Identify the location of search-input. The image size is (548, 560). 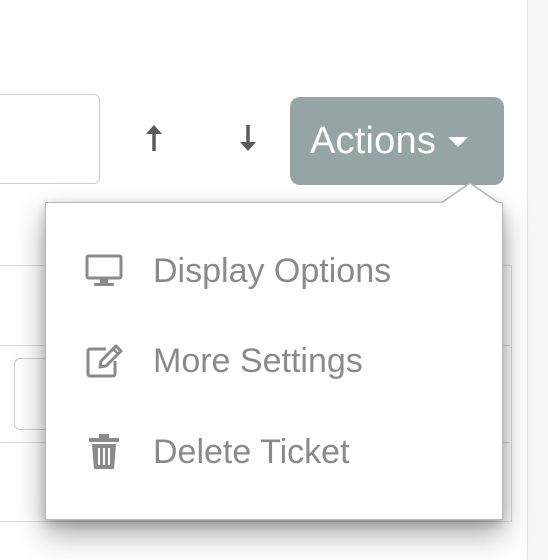
(50, 139).